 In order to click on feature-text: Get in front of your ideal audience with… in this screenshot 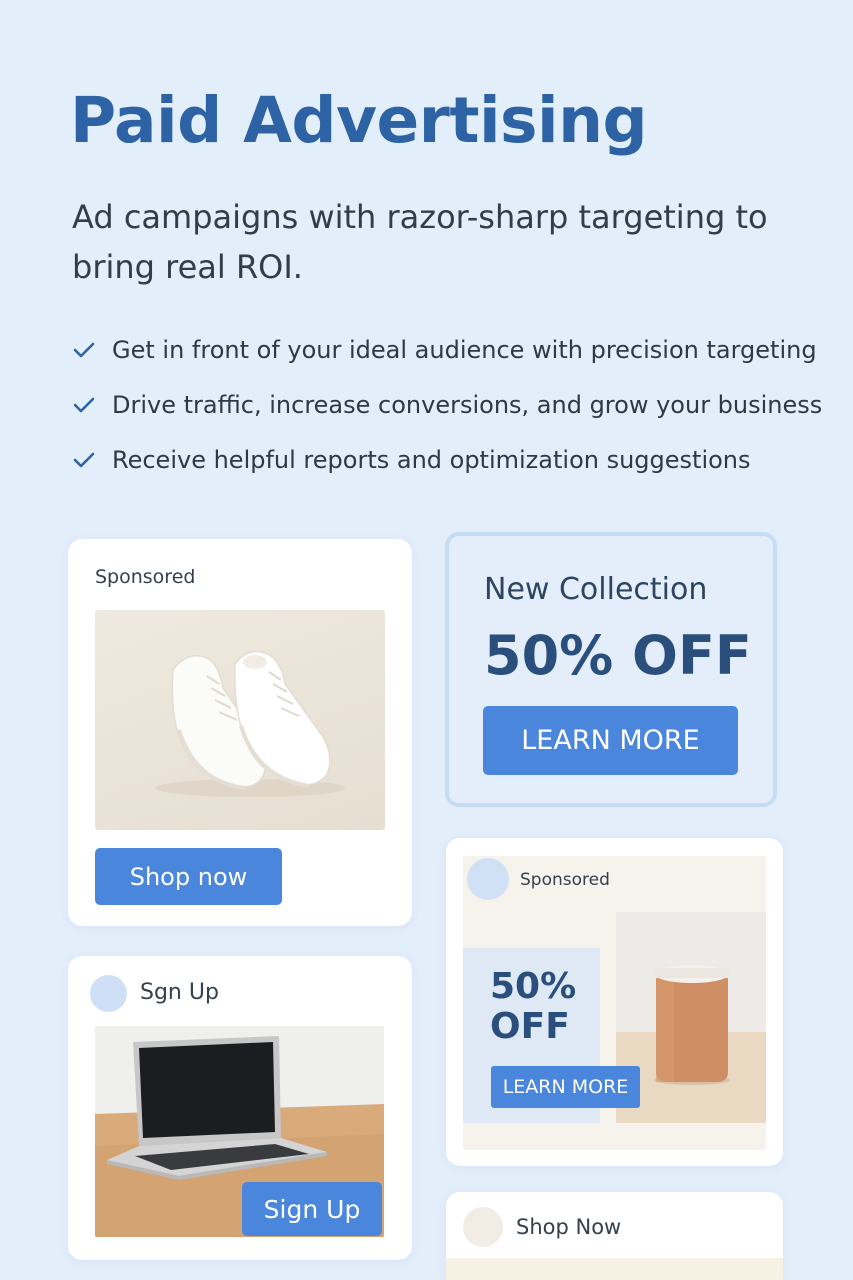, I will do `click(464, 349)`.